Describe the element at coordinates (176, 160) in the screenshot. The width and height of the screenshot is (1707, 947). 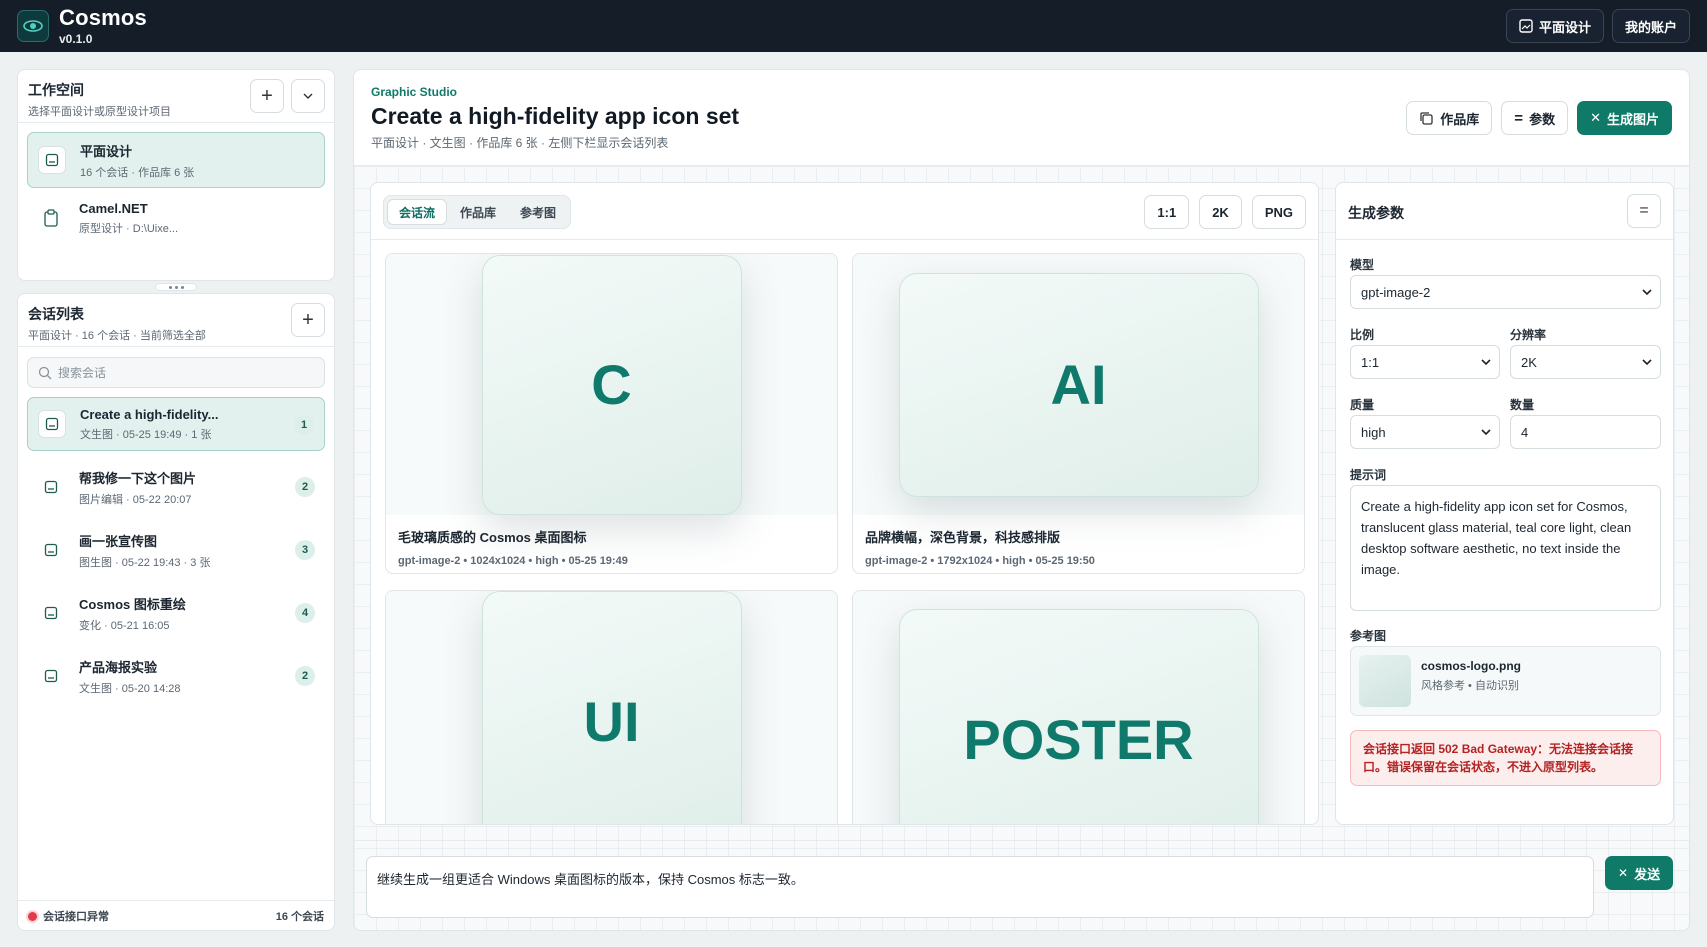
I see `workspace-item-graphic: 平面设计 16 个会话 · 作品库 6 张` at that location.